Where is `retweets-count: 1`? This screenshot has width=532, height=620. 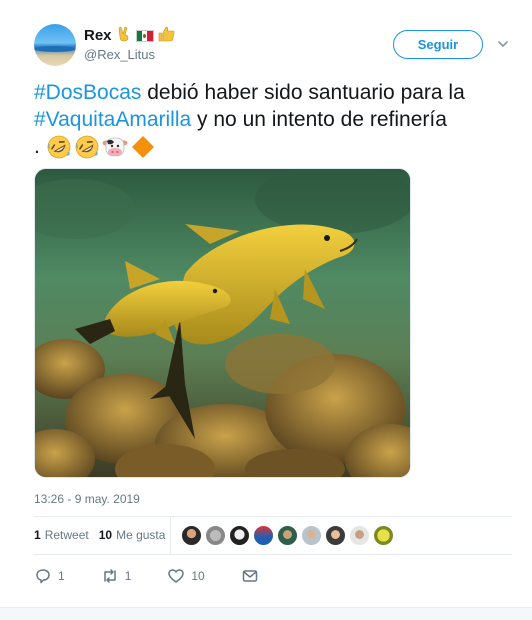 retweets-count: 1 is located at coordinates (37, 535).